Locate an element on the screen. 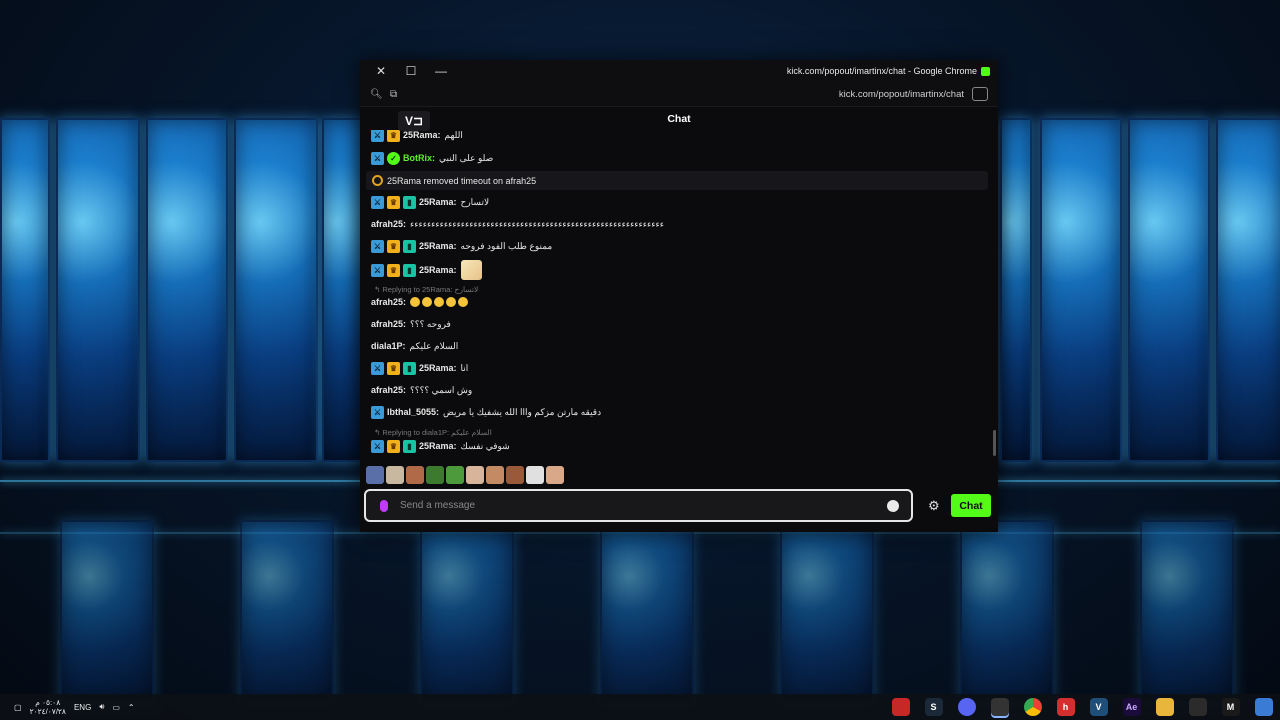 The height and width of the screenshot is (720, 1280). send-chat-button: Chat is located at coordinates (971, 505).